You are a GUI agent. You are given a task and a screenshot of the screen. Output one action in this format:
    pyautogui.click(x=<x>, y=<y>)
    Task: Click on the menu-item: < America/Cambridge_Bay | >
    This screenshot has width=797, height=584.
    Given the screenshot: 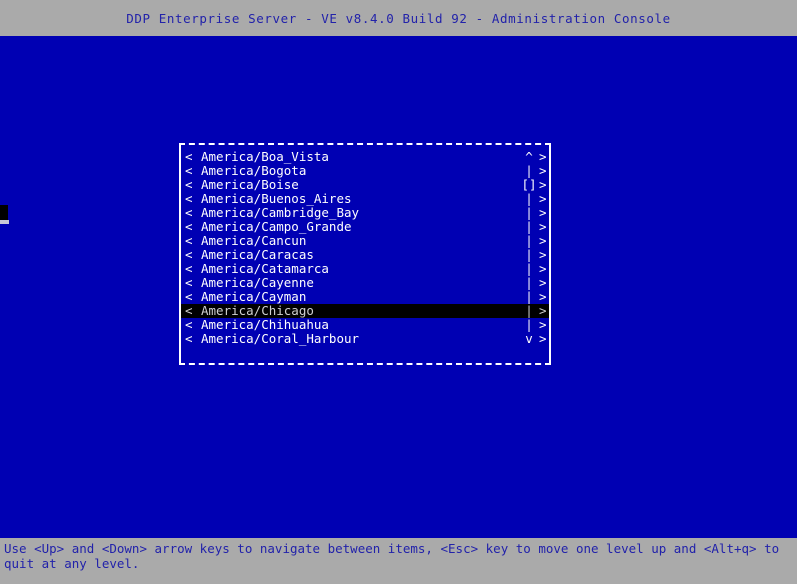 What is the action you would take?
    pyautogui.click(x=365, y=213)
    